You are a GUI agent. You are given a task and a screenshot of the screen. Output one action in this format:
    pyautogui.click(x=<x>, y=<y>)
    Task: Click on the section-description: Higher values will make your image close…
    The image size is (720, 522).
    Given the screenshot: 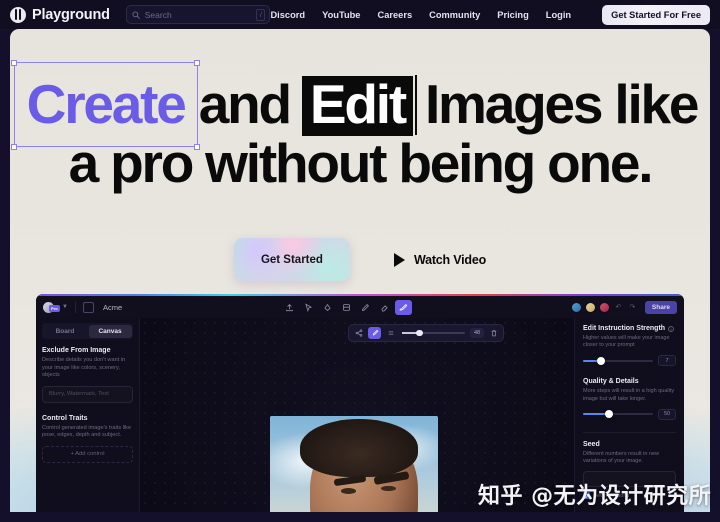 What is the action you would take?
    pyautogui.click(x=626, y=342)
    